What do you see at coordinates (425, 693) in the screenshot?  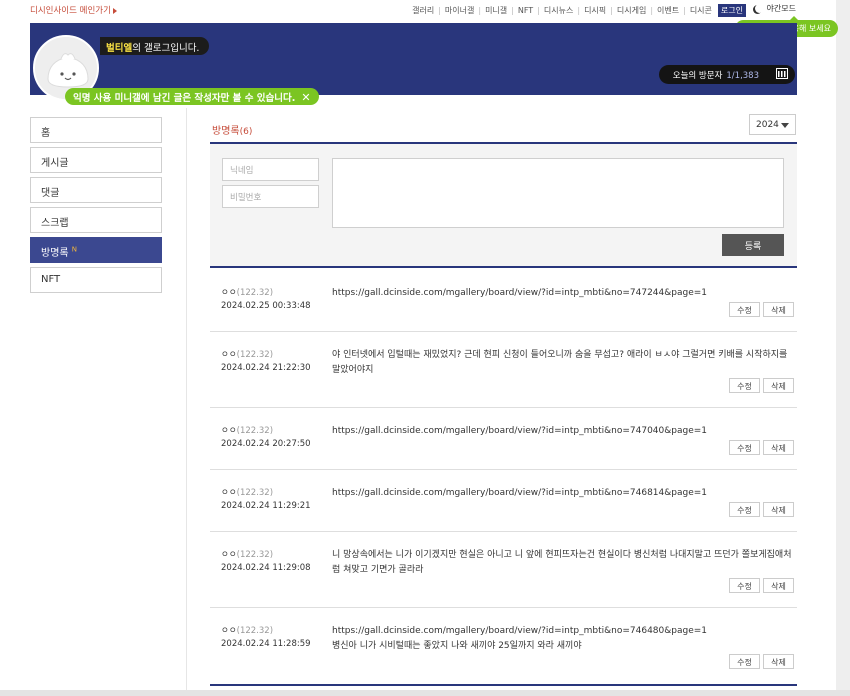 I see `bottom-strip` at bounding box center [425, 693].